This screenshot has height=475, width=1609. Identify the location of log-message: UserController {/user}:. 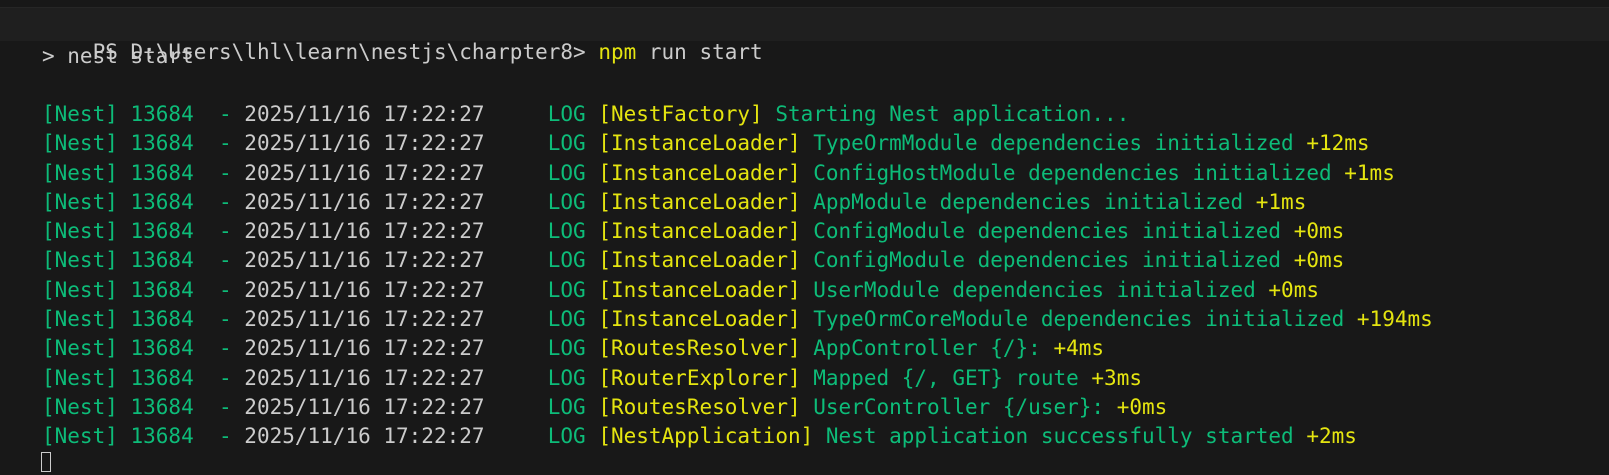
(958, 406).